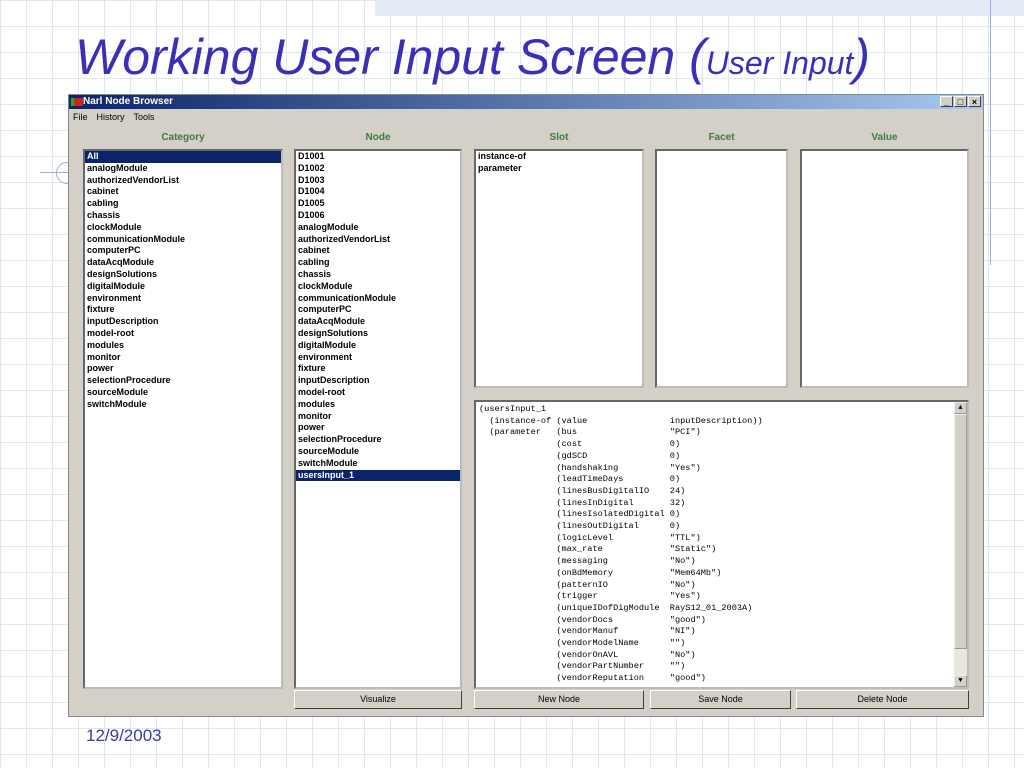  Describe the element at coordinates (378, 275) in the screenshot. I see `node-list-item: chassis` at that location.